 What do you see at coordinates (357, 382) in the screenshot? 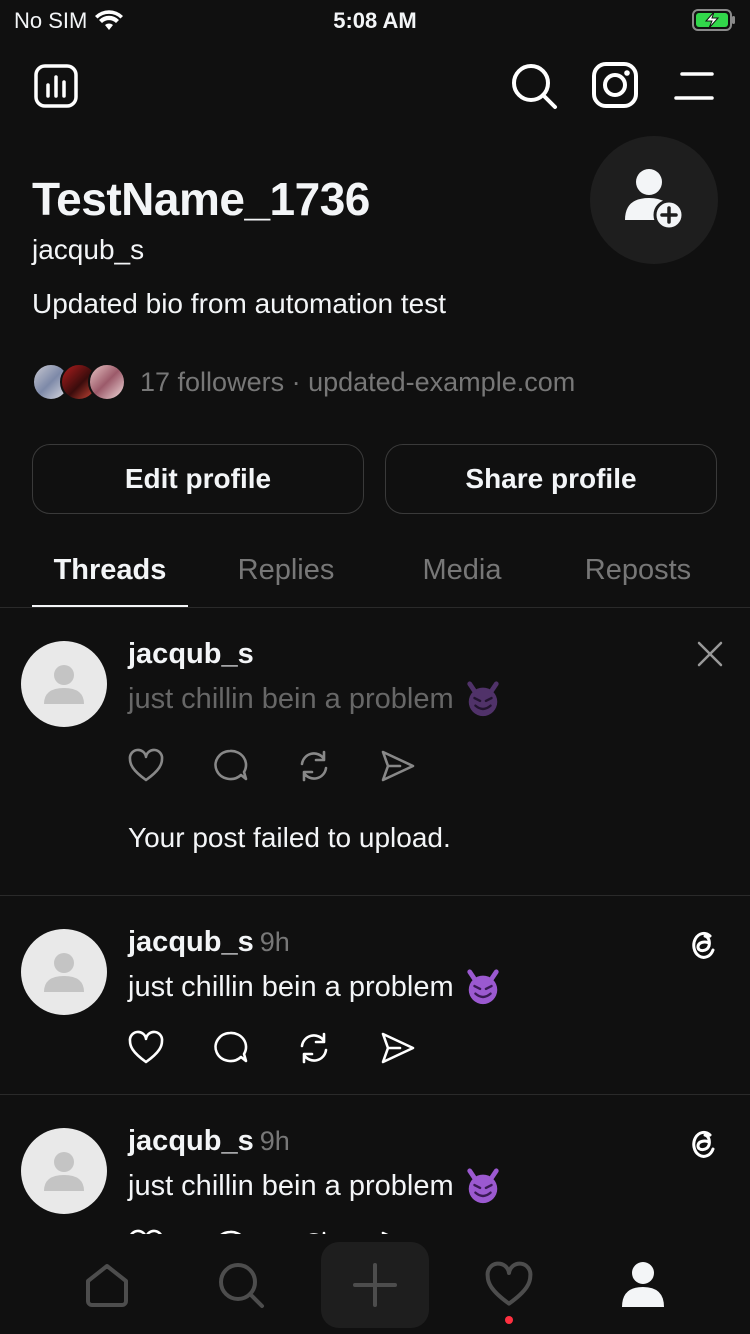
I see `followers-link-text: 17 followers · updated-example.com` at bounding box center [357, 382].